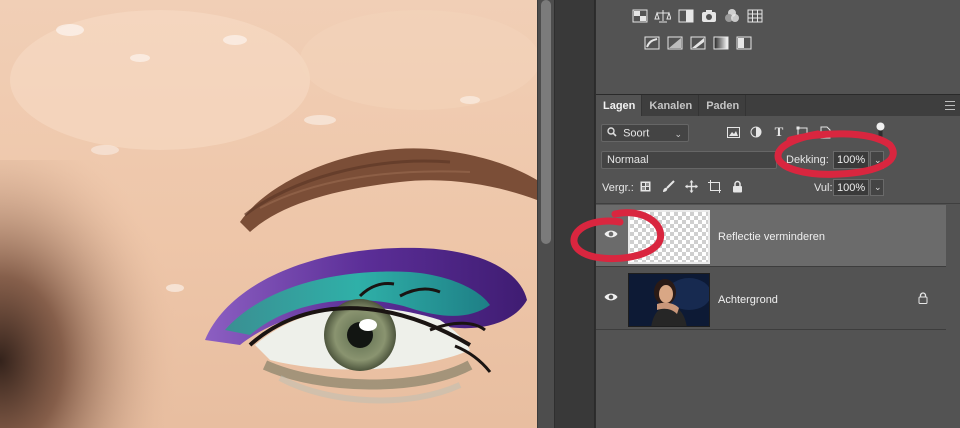  I want to click on chevron-down-icon: ⌄, so click(678, 134).